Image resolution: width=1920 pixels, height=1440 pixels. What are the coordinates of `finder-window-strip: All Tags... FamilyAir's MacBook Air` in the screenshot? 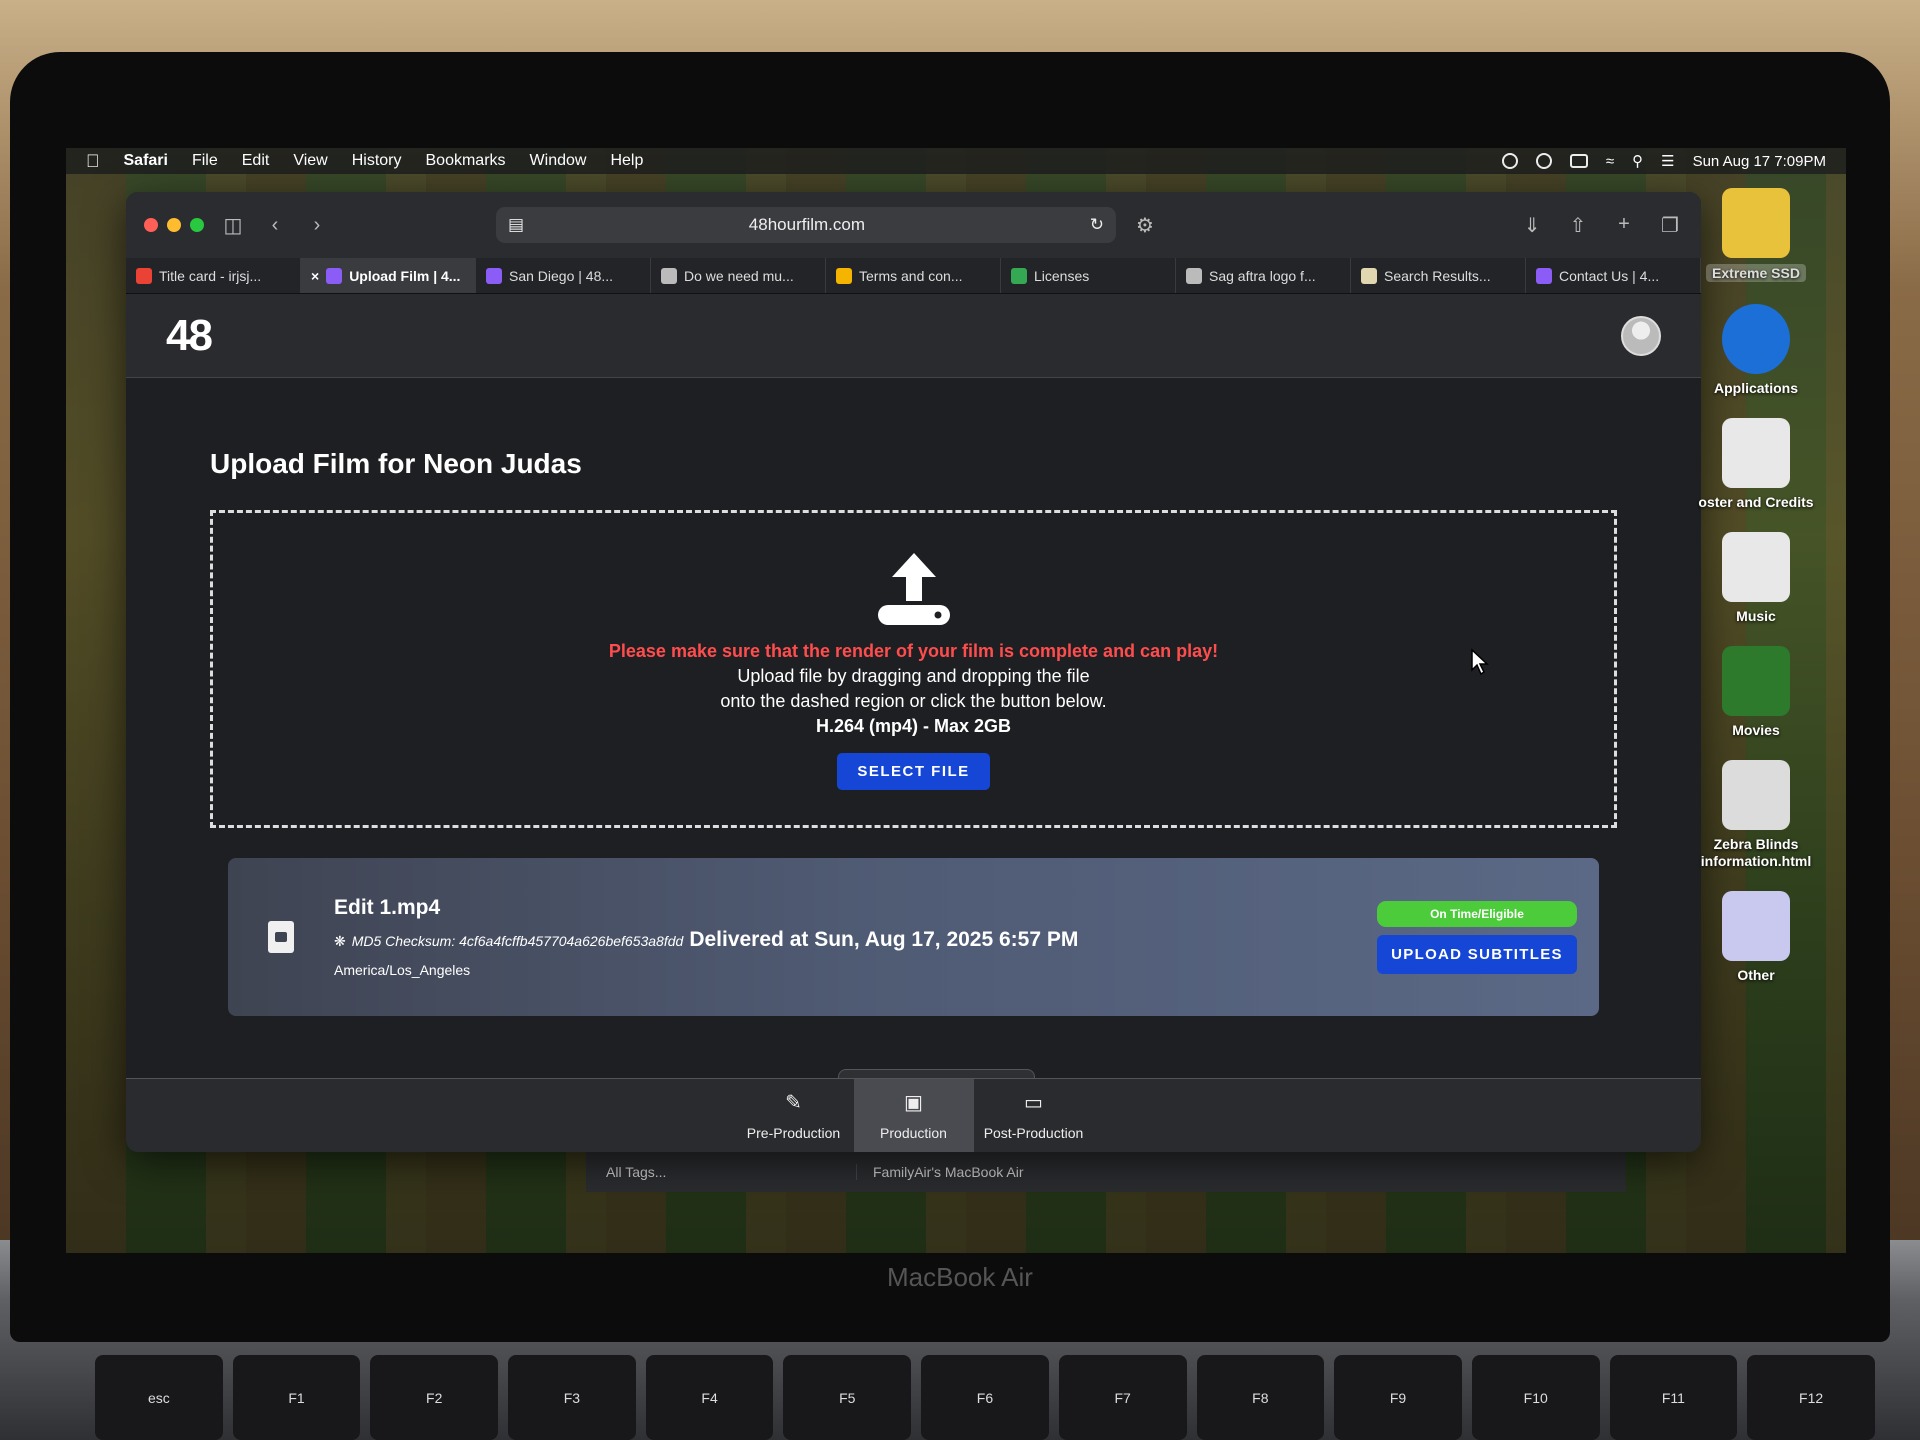 It's located at (1106, 1172).